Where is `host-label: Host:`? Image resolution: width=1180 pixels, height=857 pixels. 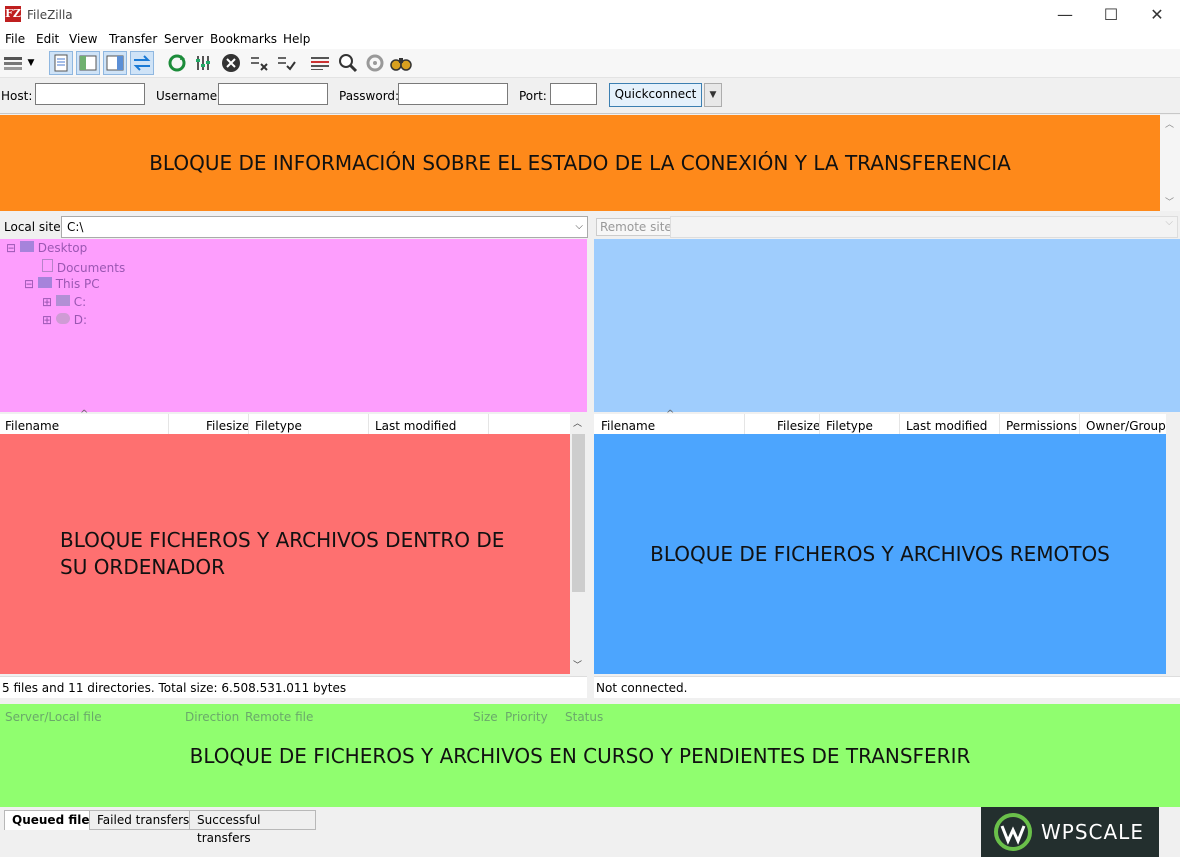
host-label: Host: is located at coordinates (17, 96).